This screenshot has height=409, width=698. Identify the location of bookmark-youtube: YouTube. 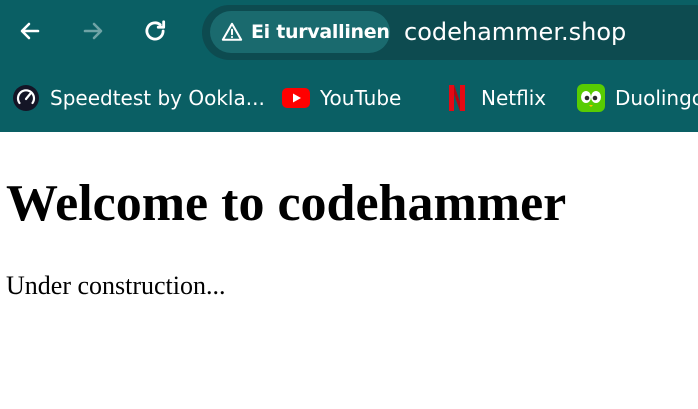
(341, 98).